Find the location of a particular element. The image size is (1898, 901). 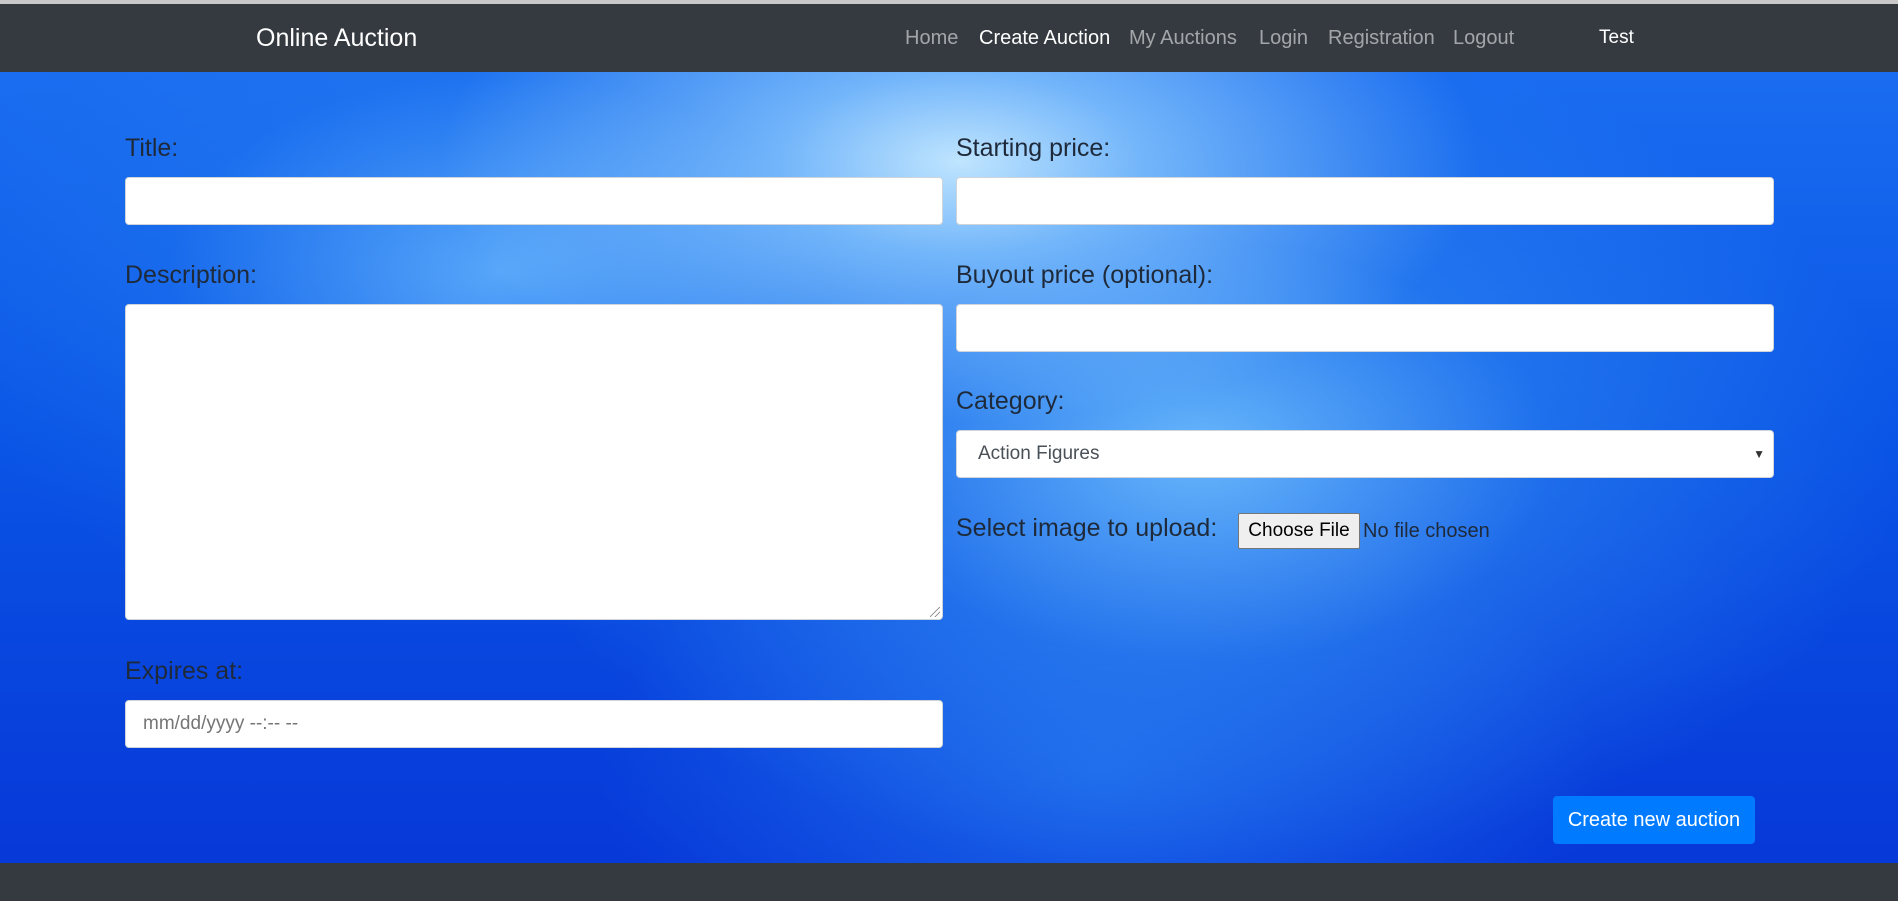

nav-login: Login is located at coordinates (1283, 38).